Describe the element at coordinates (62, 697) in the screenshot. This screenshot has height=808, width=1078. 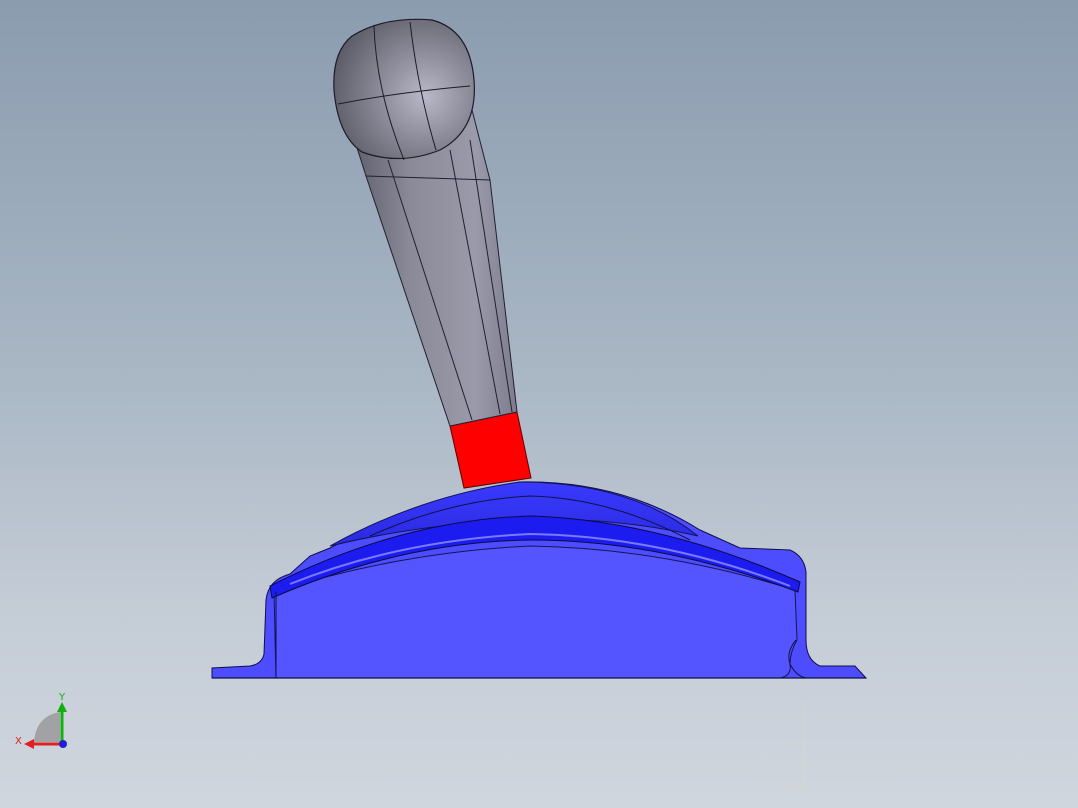
I see `triad-y-label: Y` at that location.